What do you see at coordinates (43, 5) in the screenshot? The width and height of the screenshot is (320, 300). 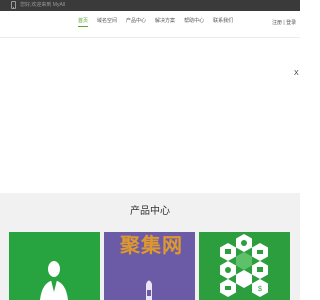 I see `welcome-text: 您好,欢迎来到 MyAll` at bounding box center [43, 5].